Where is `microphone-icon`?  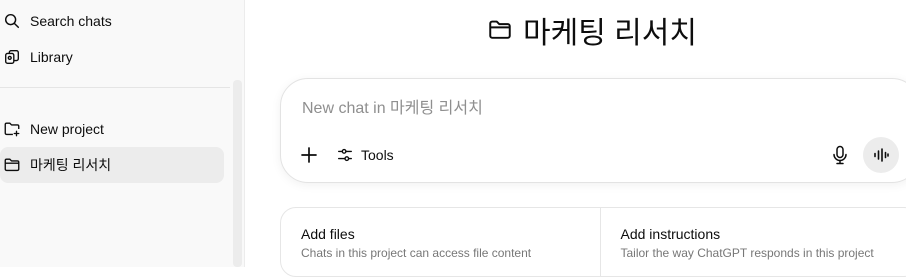 microphone-icon is located at coordinates (840, 155).